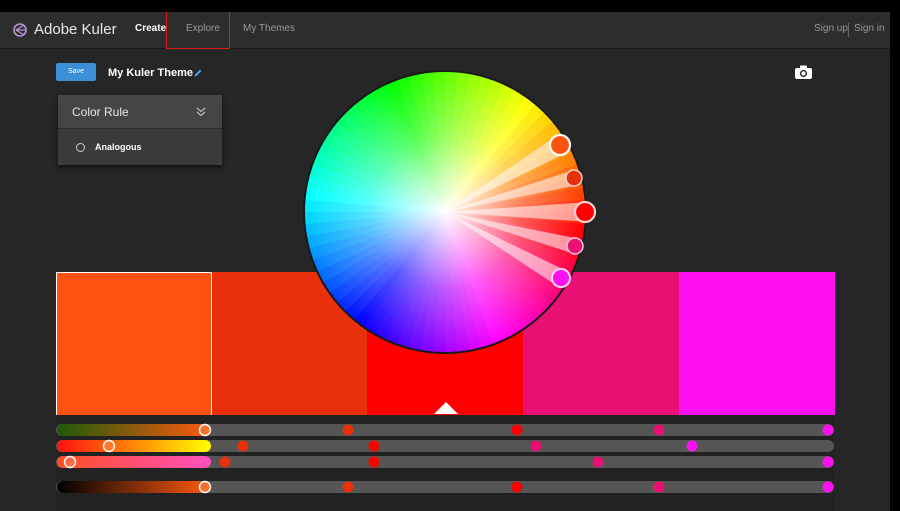 This screenshot has height=511, width=900. Describe the element at coordinates (76, 72) in the screenshot. I see `save-button: Save` at that location.